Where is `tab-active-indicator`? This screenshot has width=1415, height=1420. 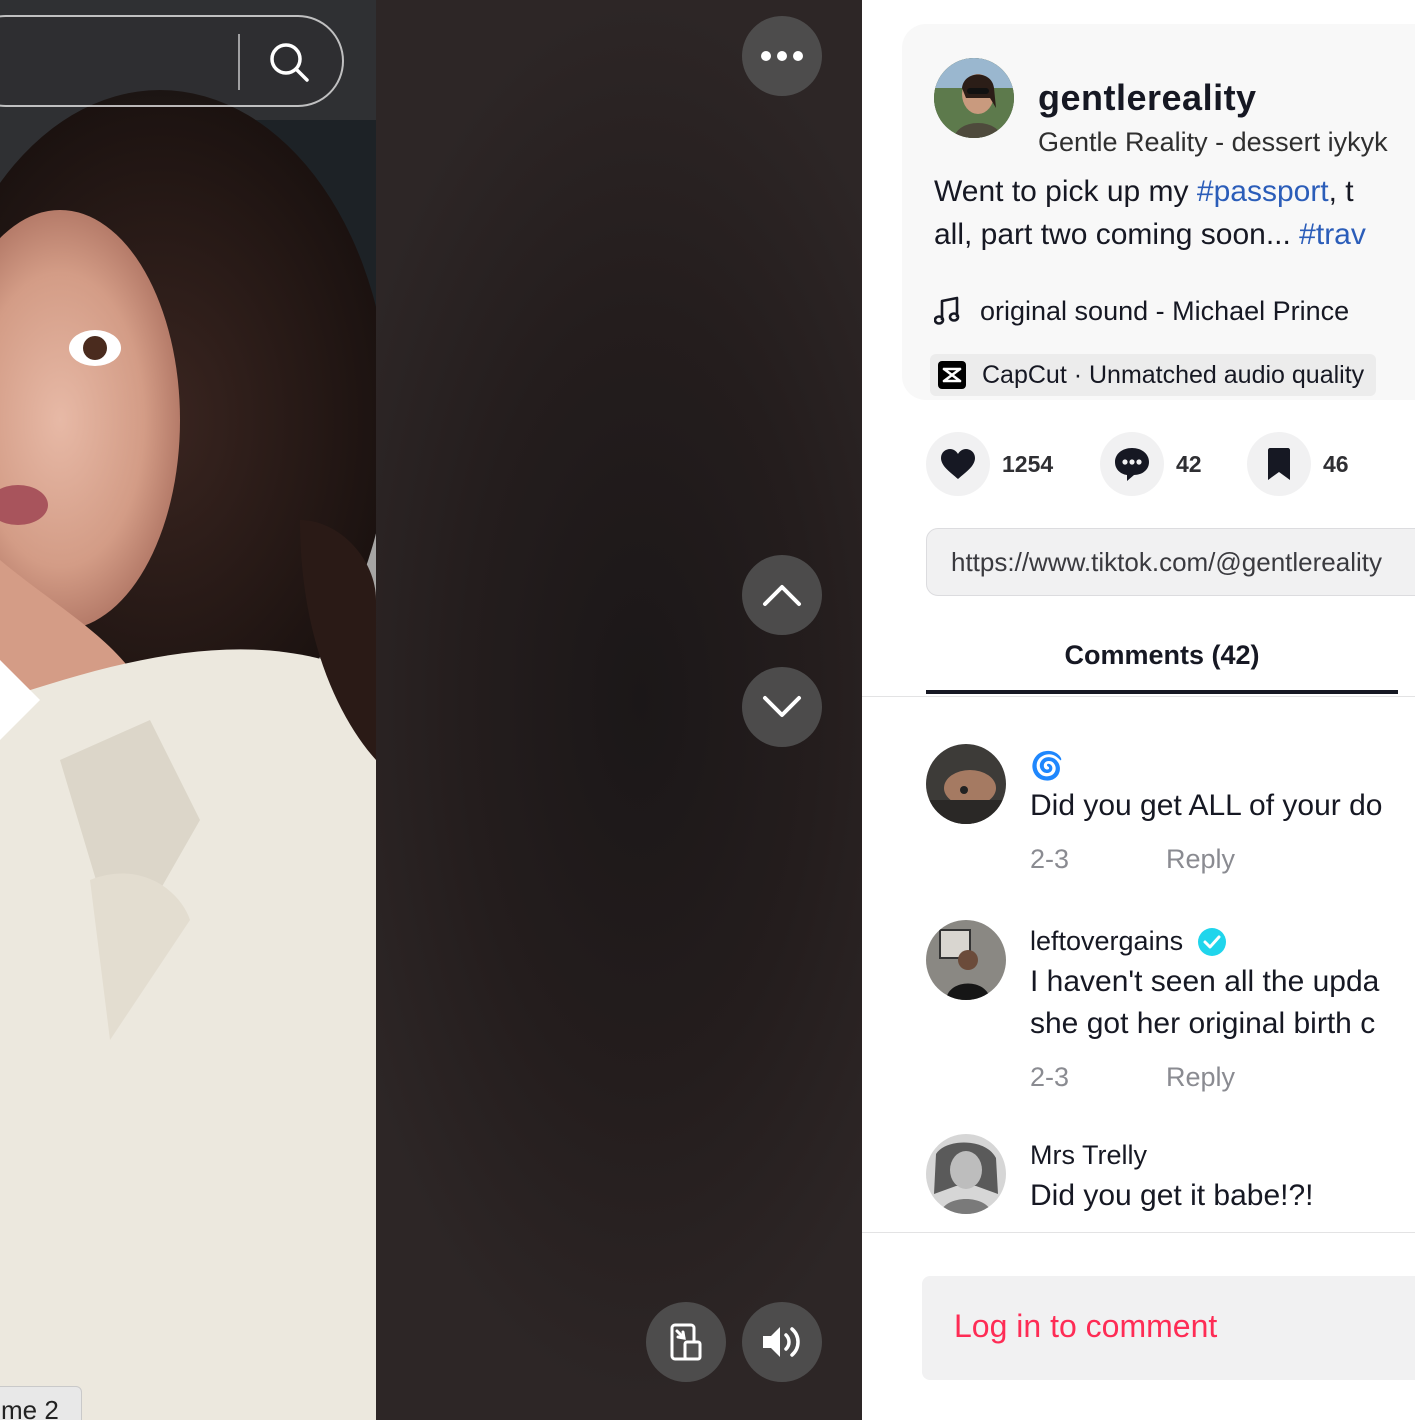 tab-active-indicator is located at coordinates (1162, 692).